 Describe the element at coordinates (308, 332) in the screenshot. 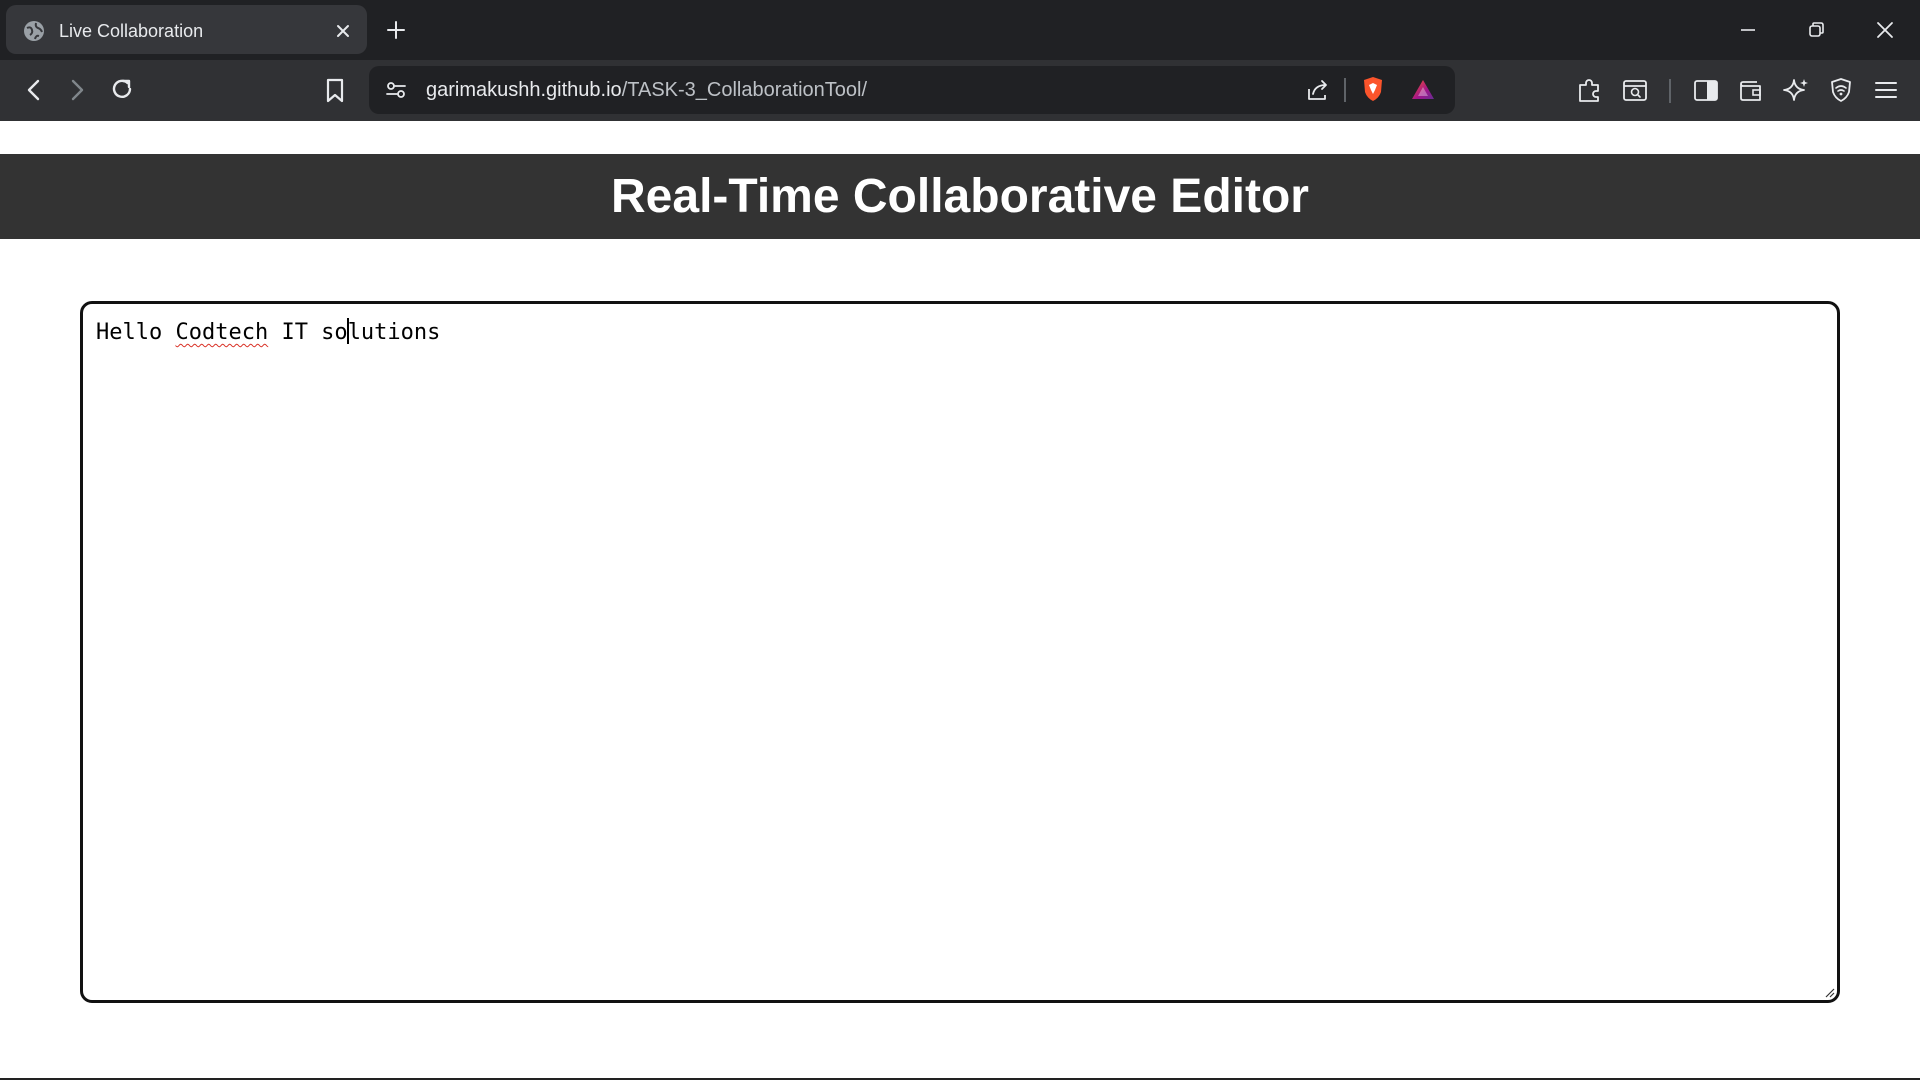

I see `editor-text-part: IT so` at that location.